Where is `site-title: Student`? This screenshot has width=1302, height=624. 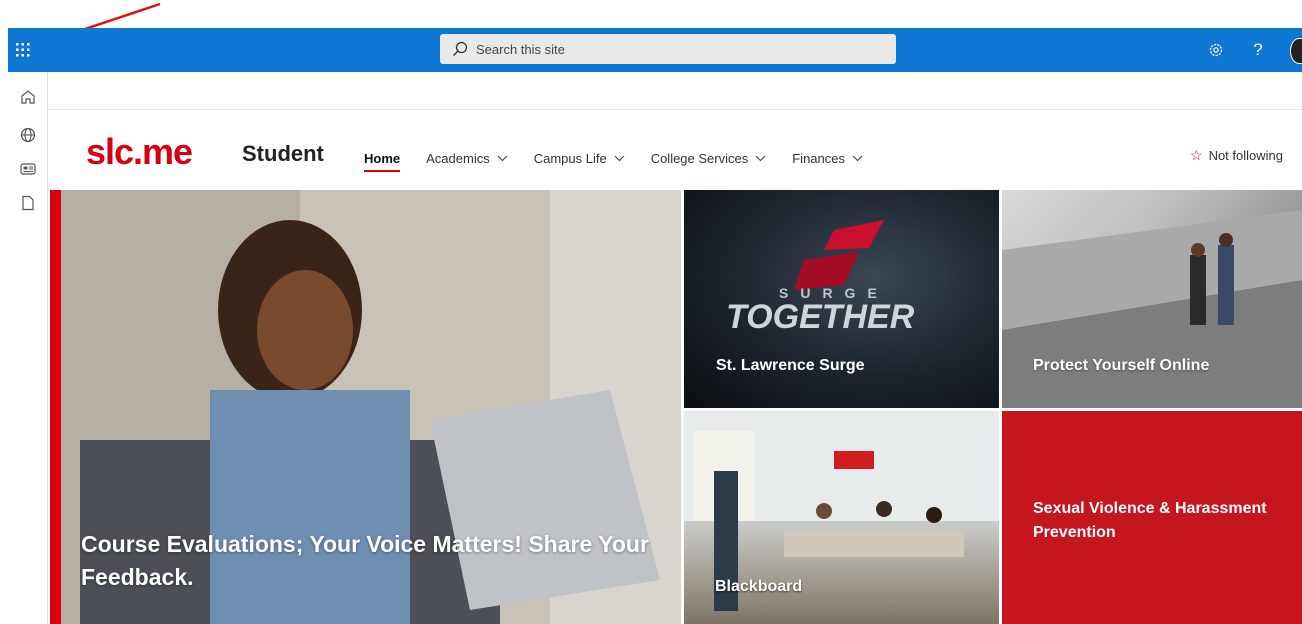
site-title: Student is located at coordinates (283, 154).